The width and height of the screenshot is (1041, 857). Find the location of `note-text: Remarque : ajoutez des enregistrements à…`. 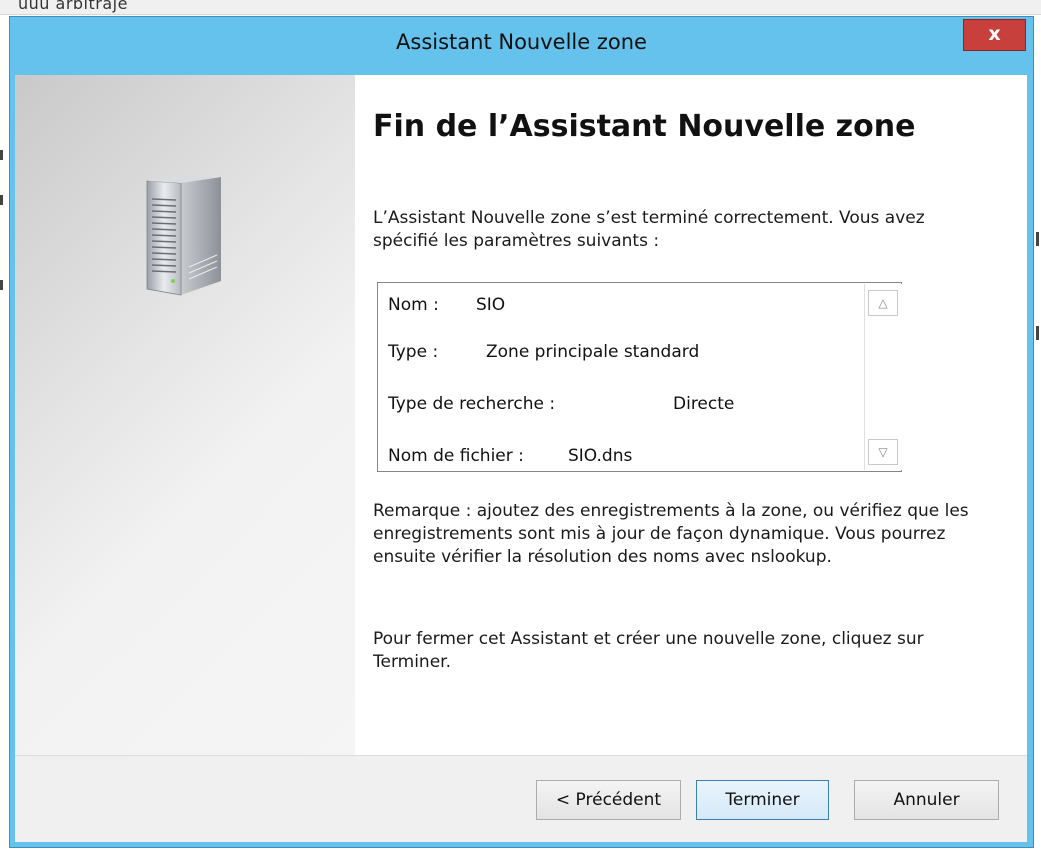

note-text: Remarque : ajoutez des enregistrements à… is located at coordinates (671, 534).